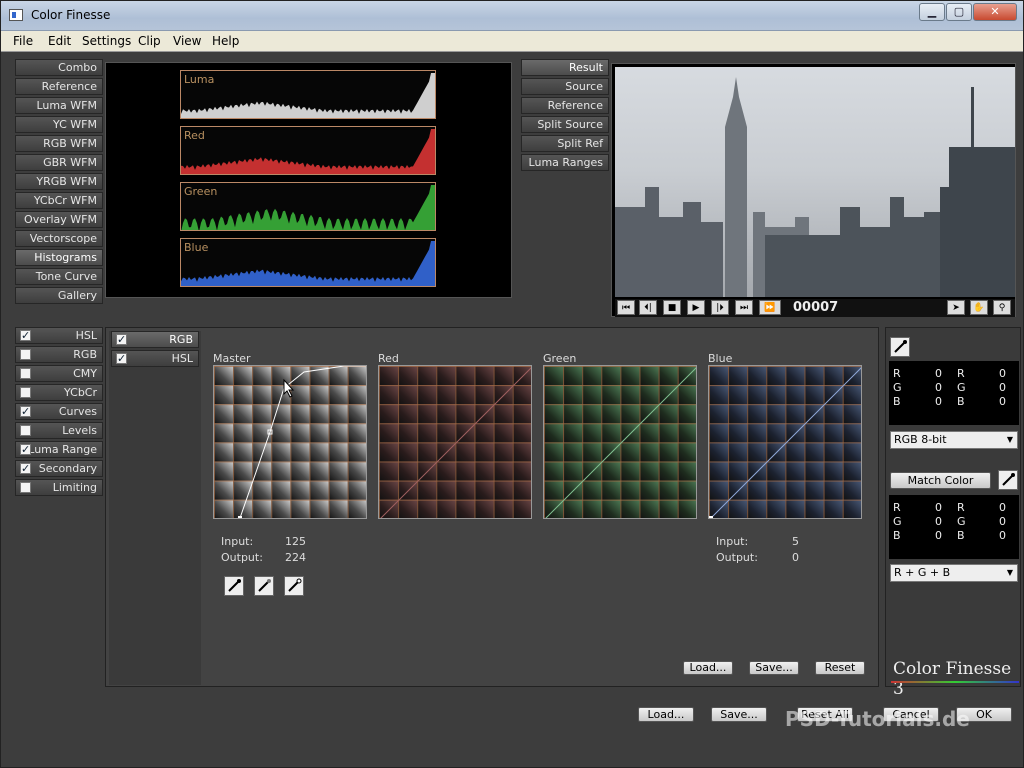 Image resolution: width=1024 pixels, height=768 pixels. What do you see at coordinates (59, 373) in the screenshot?
I see `correction-cmy: CMY` at bounding box center [59, 373].